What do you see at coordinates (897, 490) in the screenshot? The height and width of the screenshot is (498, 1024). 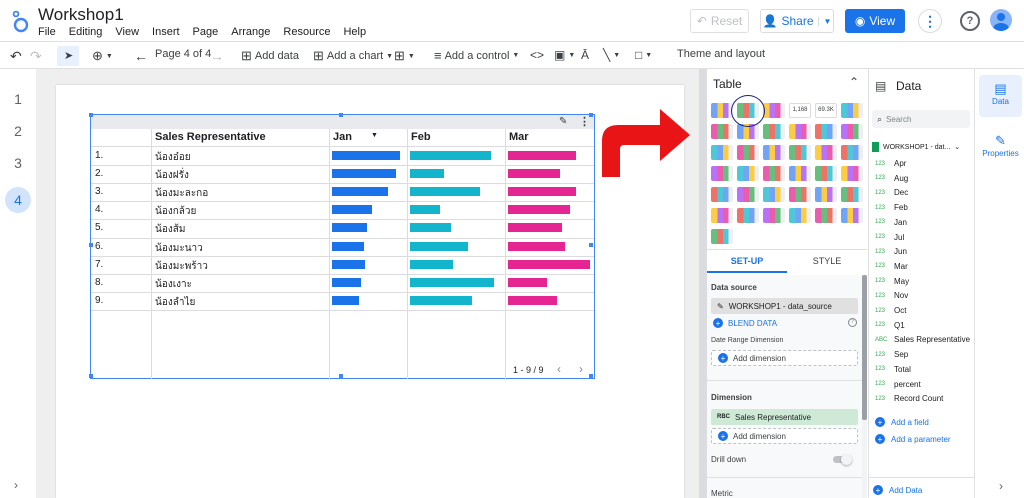 I see `add-data-link: + Add Data` at bounding box center [897, 490].